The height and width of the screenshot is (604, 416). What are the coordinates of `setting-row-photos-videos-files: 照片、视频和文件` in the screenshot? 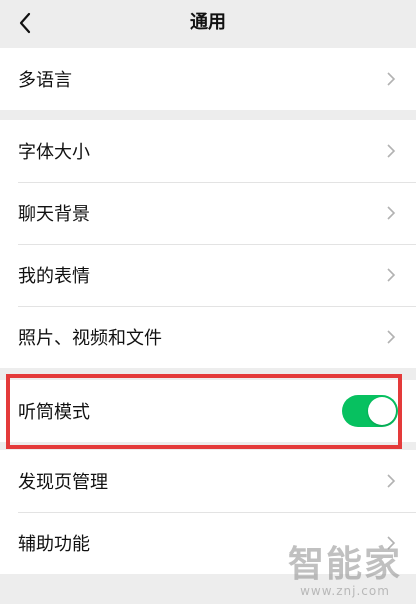 It's located at (208, 337).